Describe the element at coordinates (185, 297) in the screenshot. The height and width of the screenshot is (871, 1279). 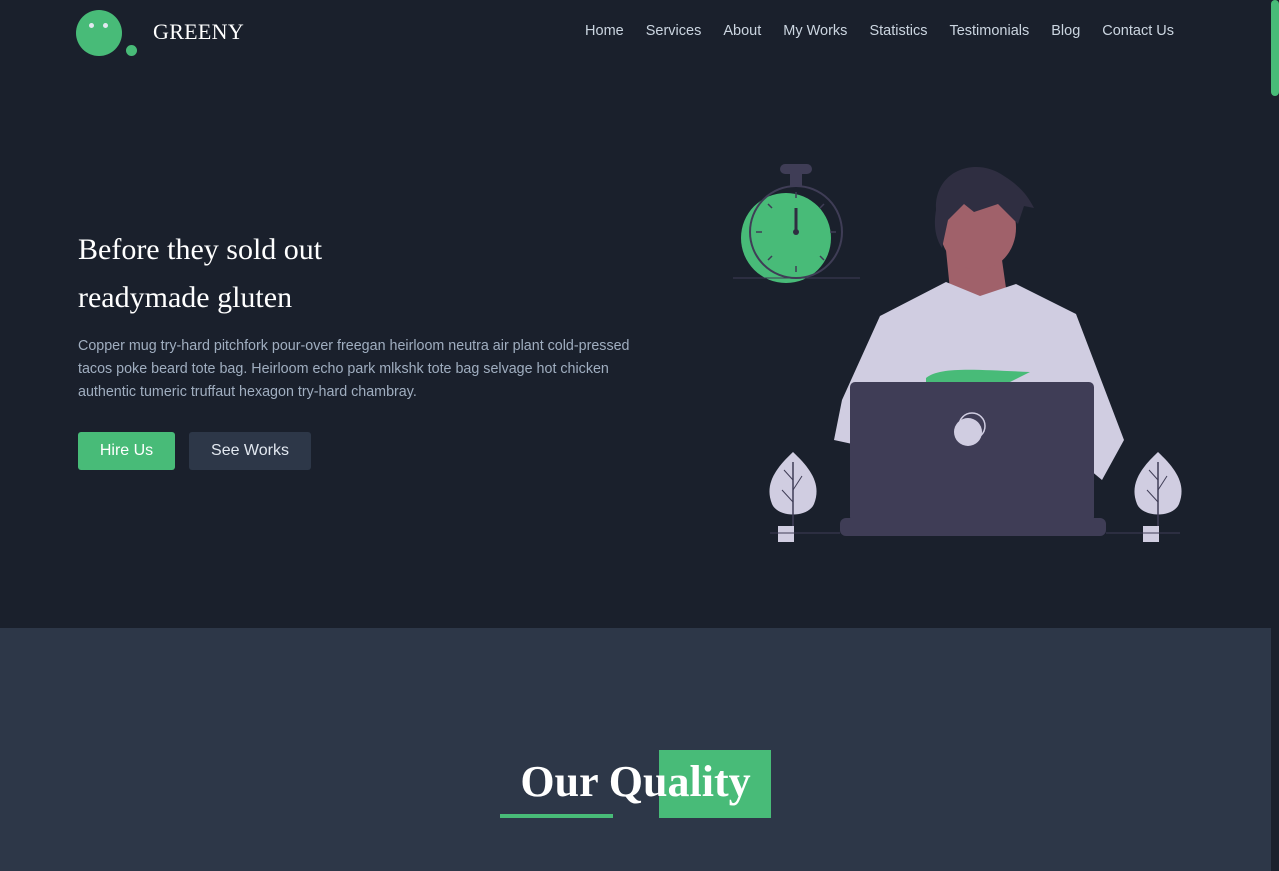
I see `hero-headline-line2: readymade gluten` at that location.